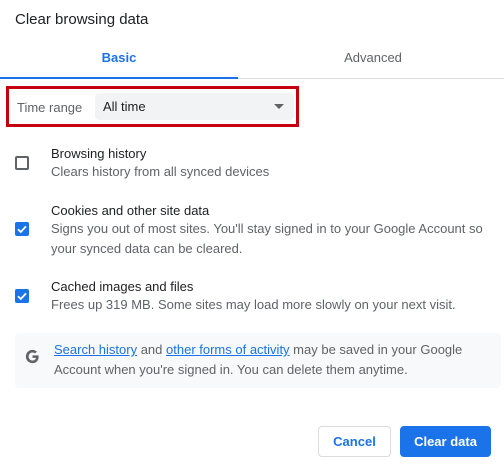 This screenshot has height=466, width=504. I want to click on search-history-link: Search history, so click(95, 349).